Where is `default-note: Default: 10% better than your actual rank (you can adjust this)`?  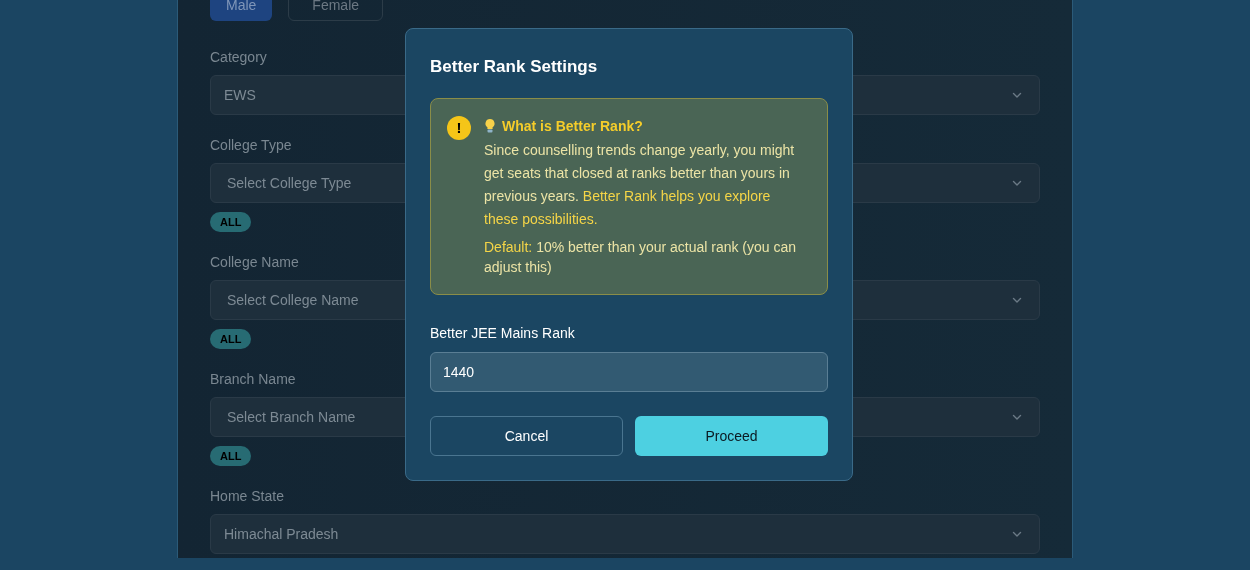
default-note: Default: 10% better than your actual rank (you can adjust this) is located at coordinates (641, 257).